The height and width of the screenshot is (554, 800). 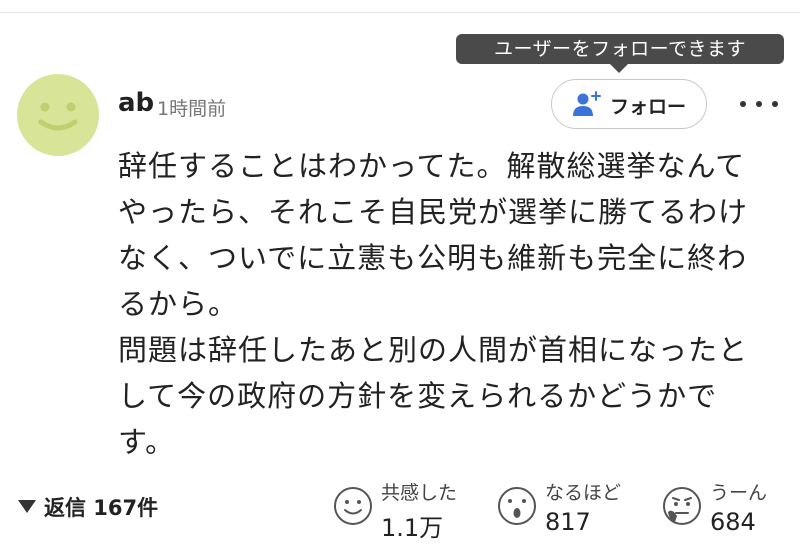 What do you see at coordinates (648, 107) in the screenshot?
I see `follow-button-label: フォロー` at bounding box center [648, 107].